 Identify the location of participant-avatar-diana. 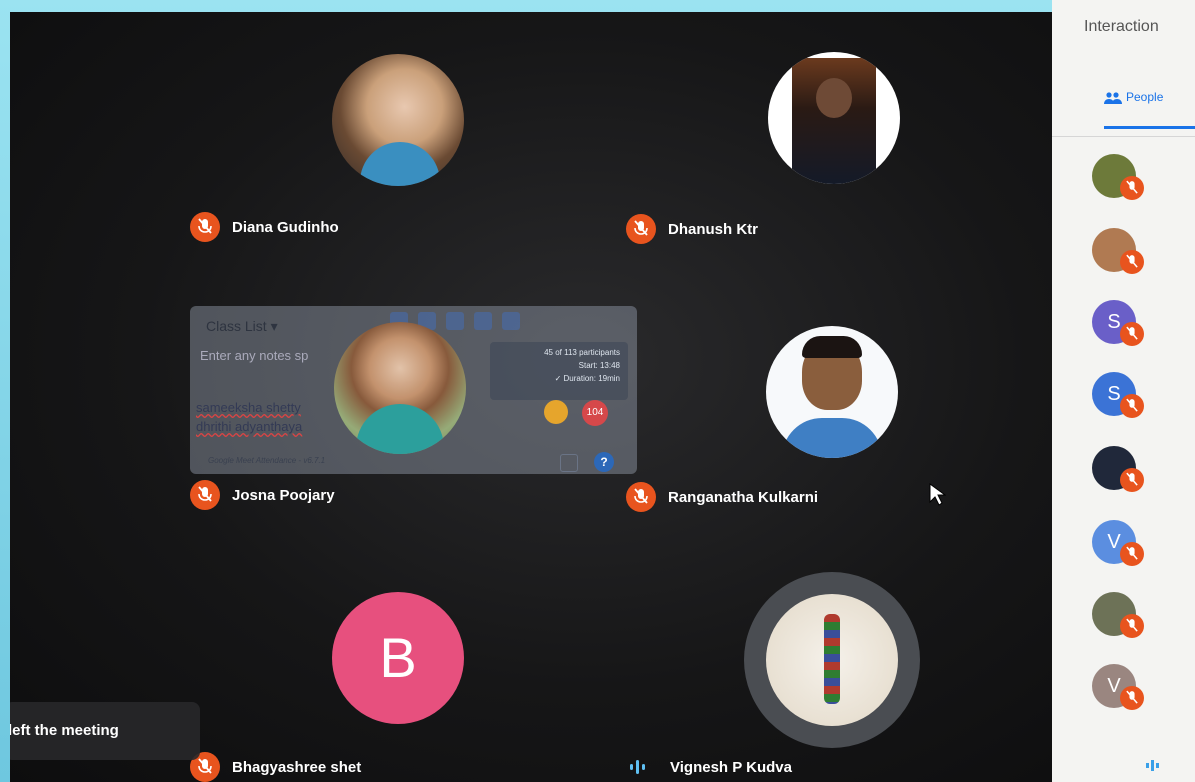
(398, 120).